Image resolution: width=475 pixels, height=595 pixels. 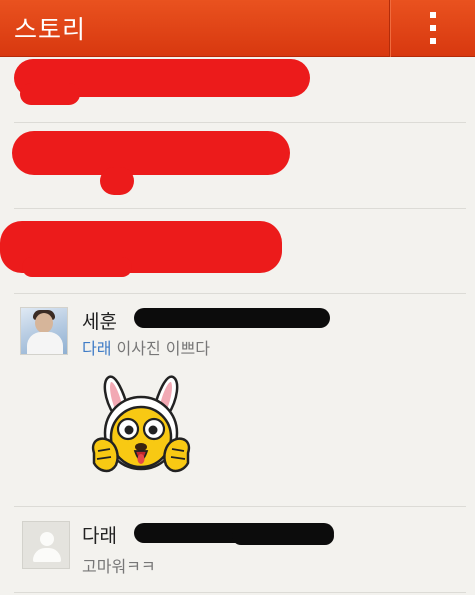 What do you see at coordinates (163, 348) in the screenshot?
I see `comment-body: 이사진 이쁘다` at bounding box center [163, 348].